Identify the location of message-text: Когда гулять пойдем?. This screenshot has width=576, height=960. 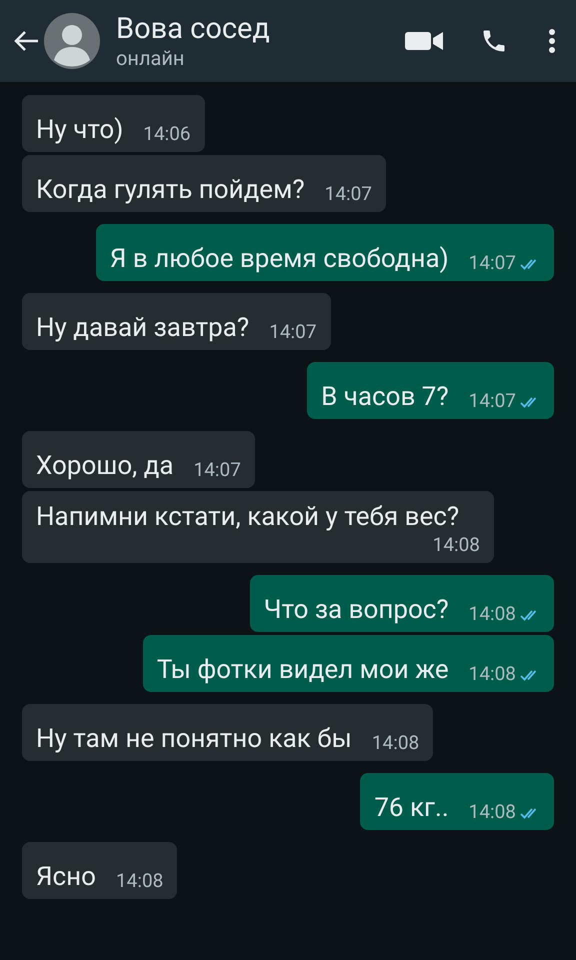
(170, 190).